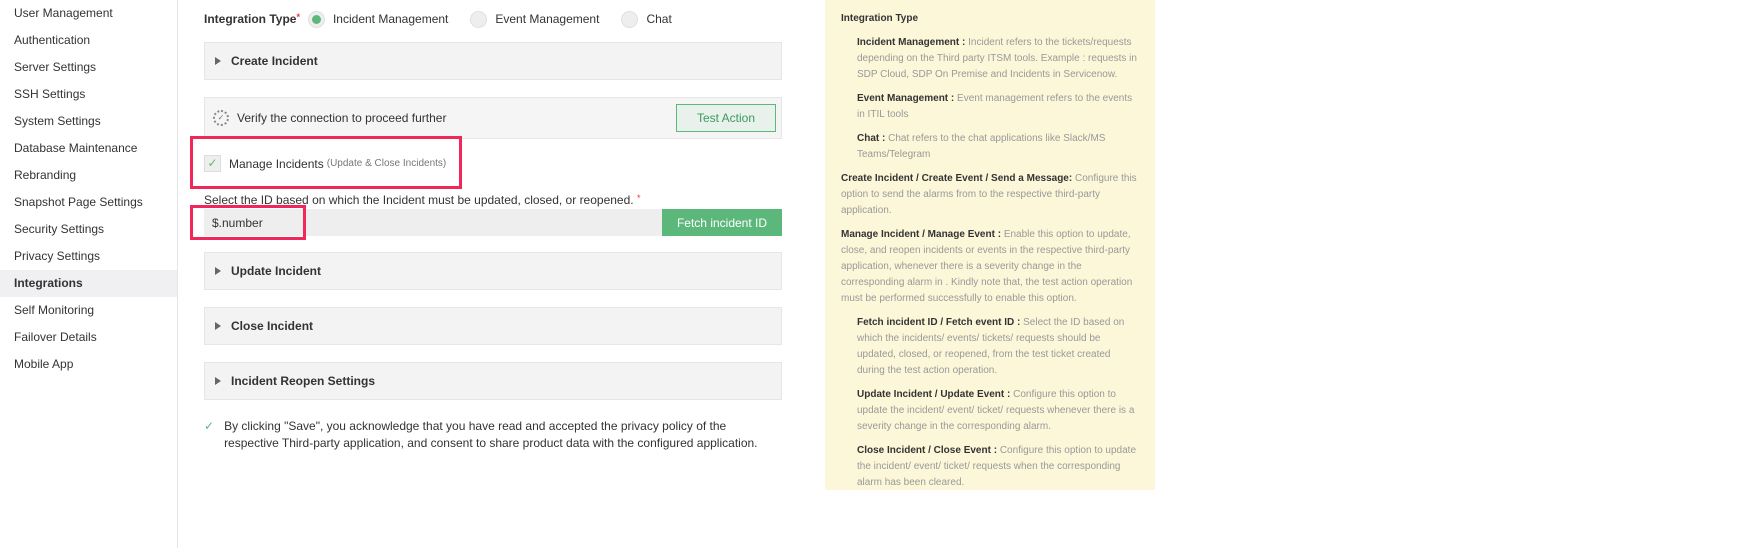 This screenshot has width=1754, height=548. Describe the element at coordinates (221, 118) in the screenshot. I see `verify-check-icon: ✓` at that location.